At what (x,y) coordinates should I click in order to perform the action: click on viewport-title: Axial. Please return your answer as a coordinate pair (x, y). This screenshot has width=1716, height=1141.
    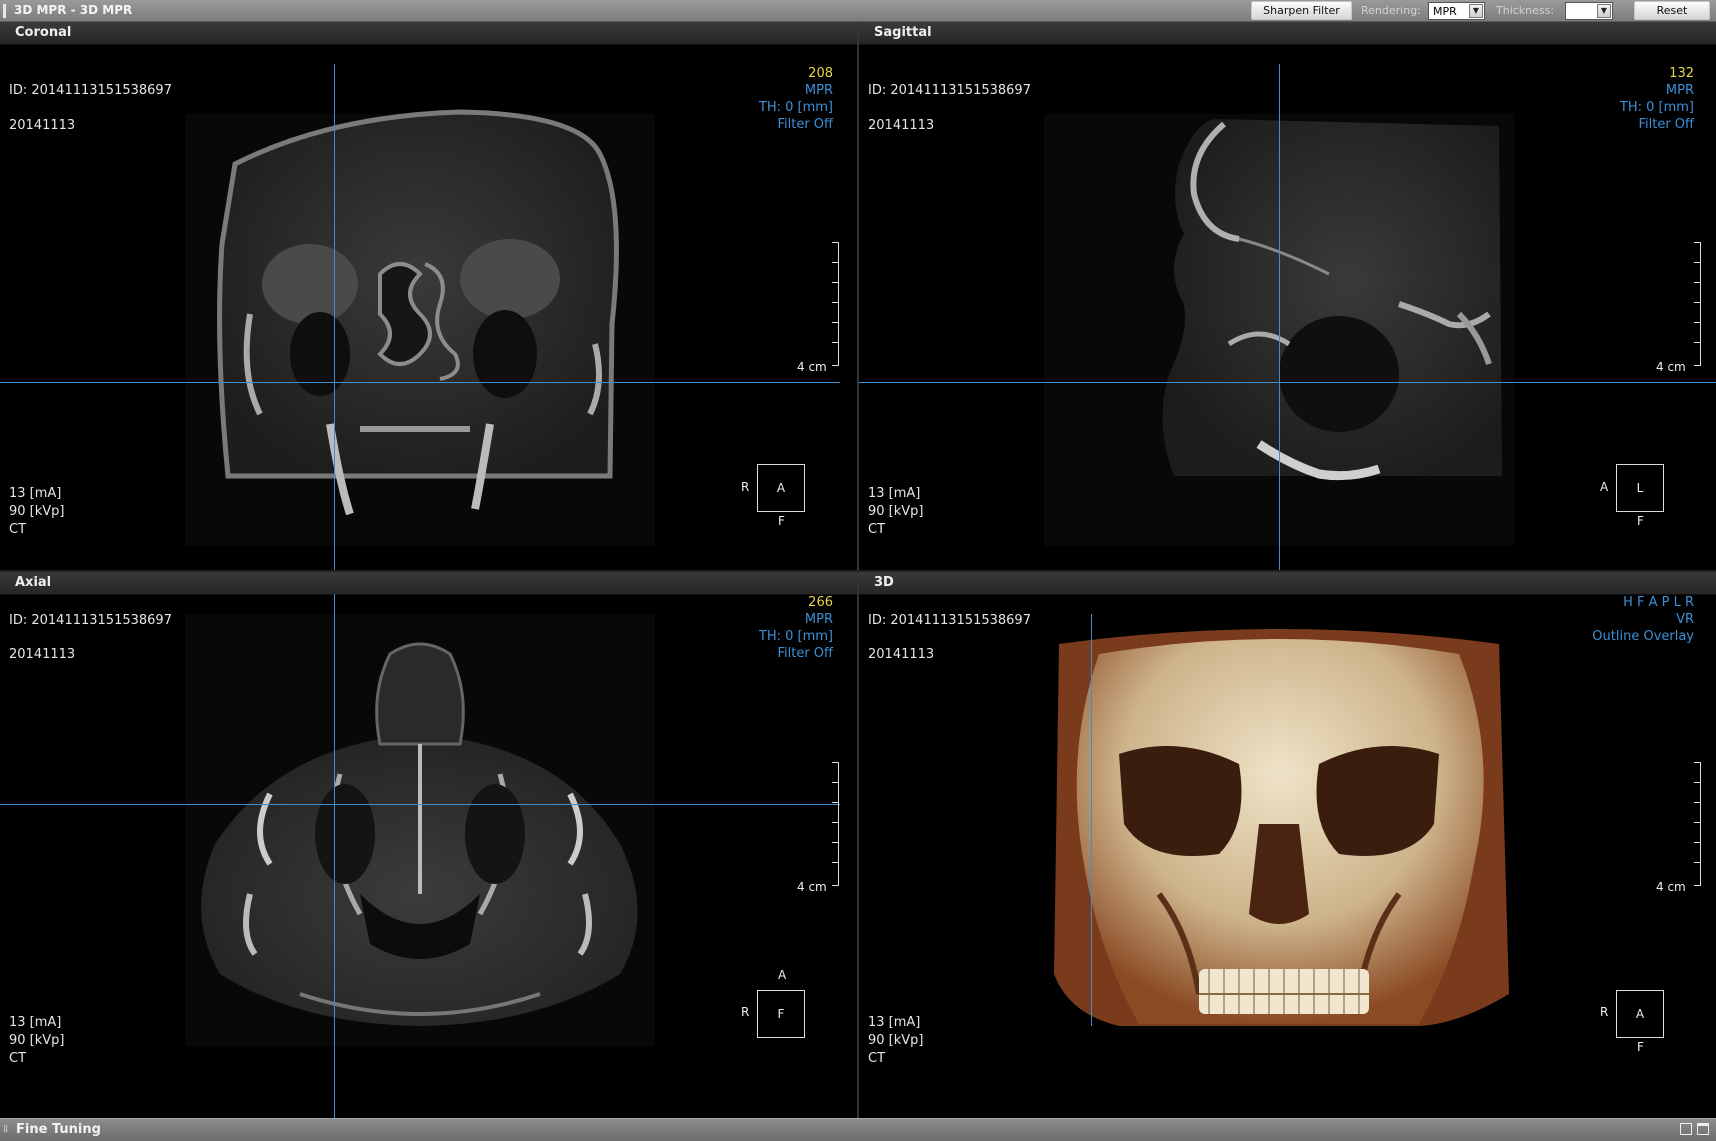
    Looking at the image, I should click on (33, 582).